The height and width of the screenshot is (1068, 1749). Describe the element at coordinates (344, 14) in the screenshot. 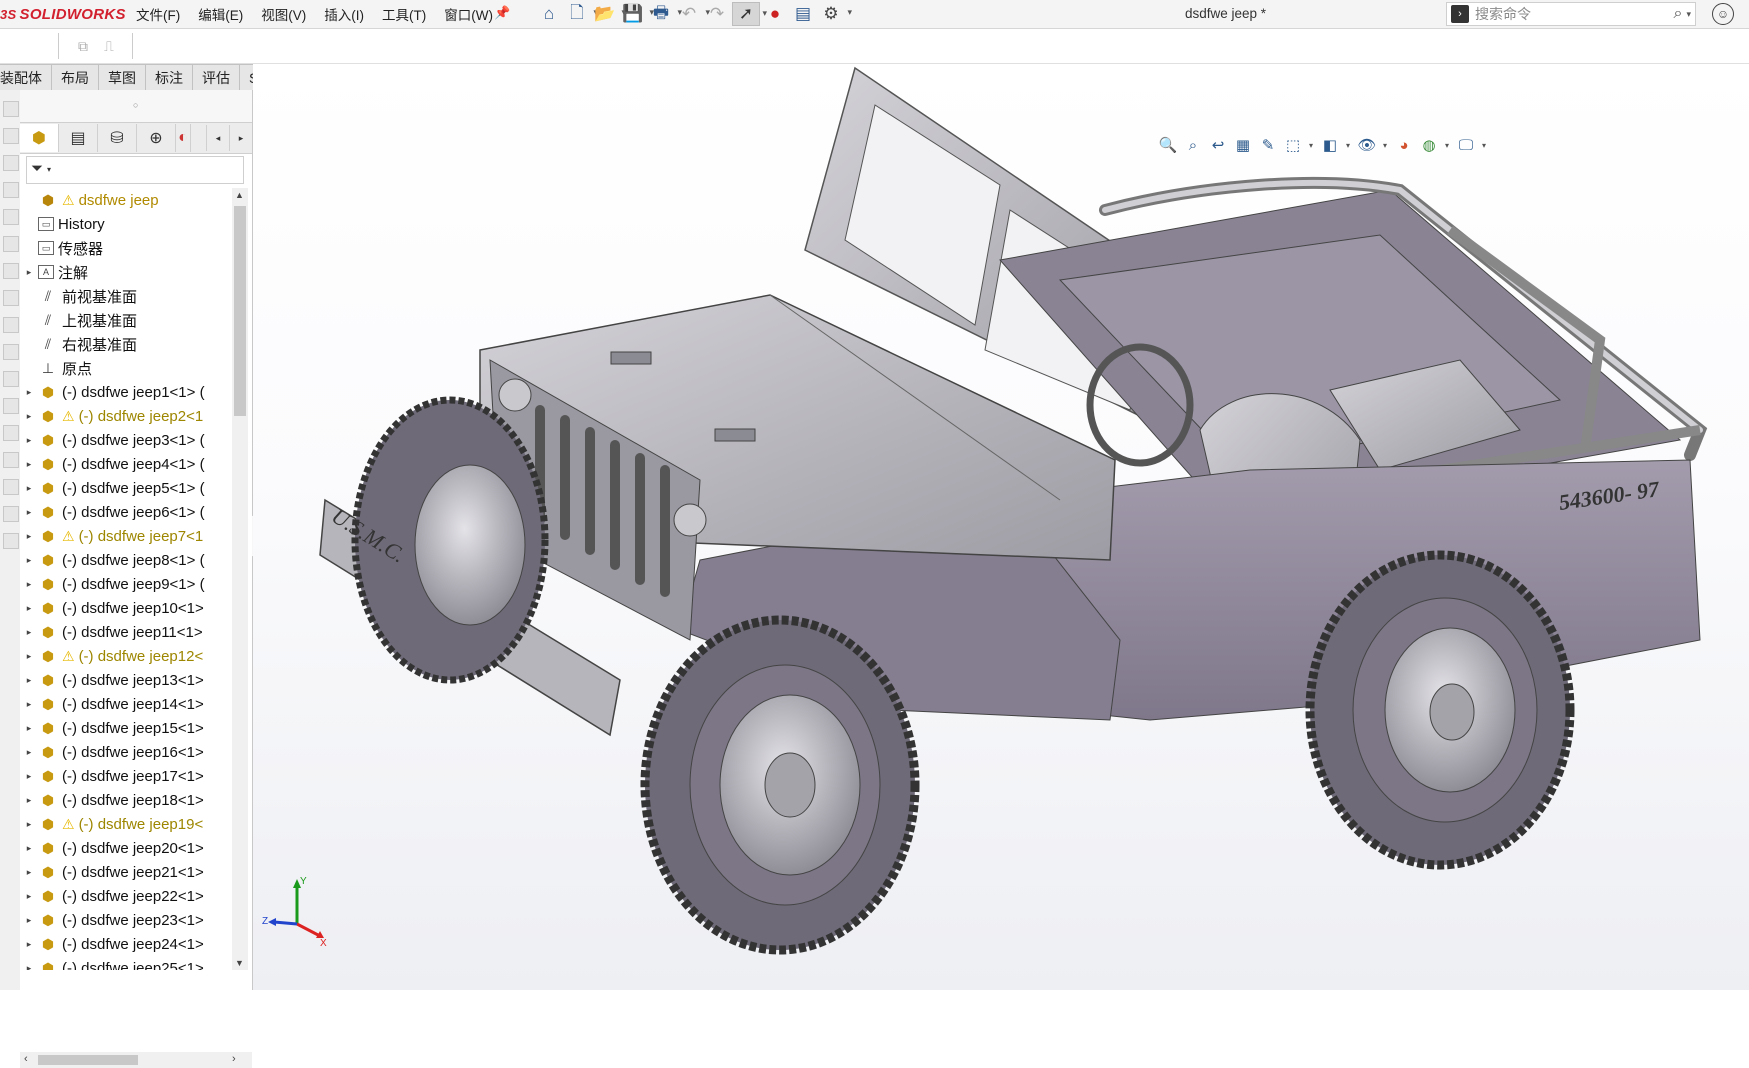

I see `menu-item: 插入(I)` at that location.